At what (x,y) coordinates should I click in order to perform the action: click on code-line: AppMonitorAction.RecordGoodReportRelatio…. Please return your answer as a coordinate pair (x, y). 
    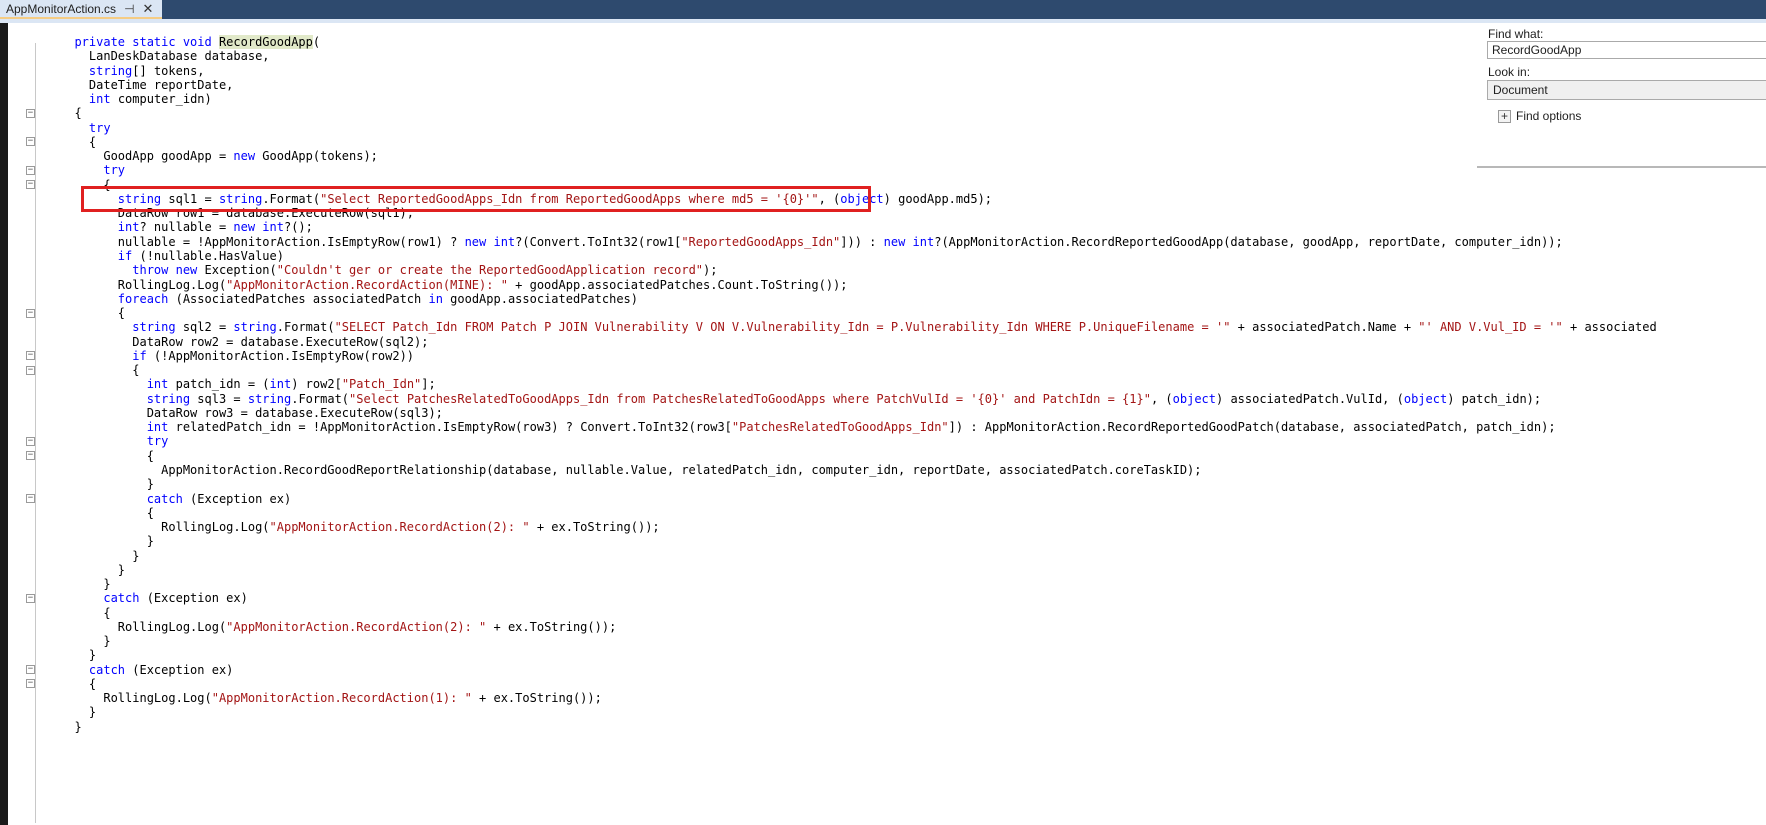
    Looking at the image, I should click on (858, 470).